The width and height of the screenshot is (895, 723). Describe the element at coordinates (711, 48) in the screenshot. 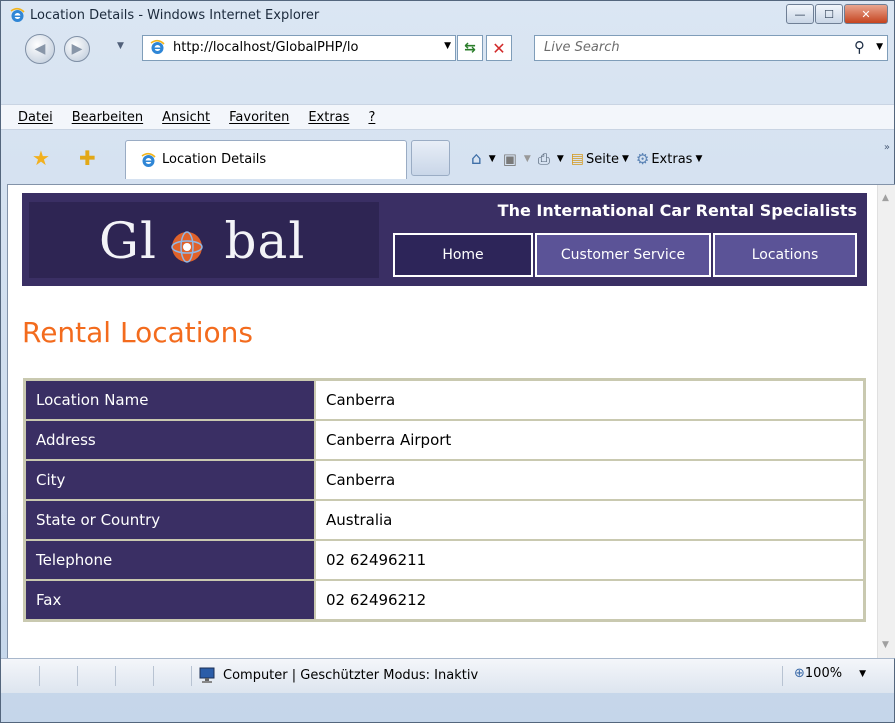

I see `search-box: Live Search ⚲ ▼` at that location.